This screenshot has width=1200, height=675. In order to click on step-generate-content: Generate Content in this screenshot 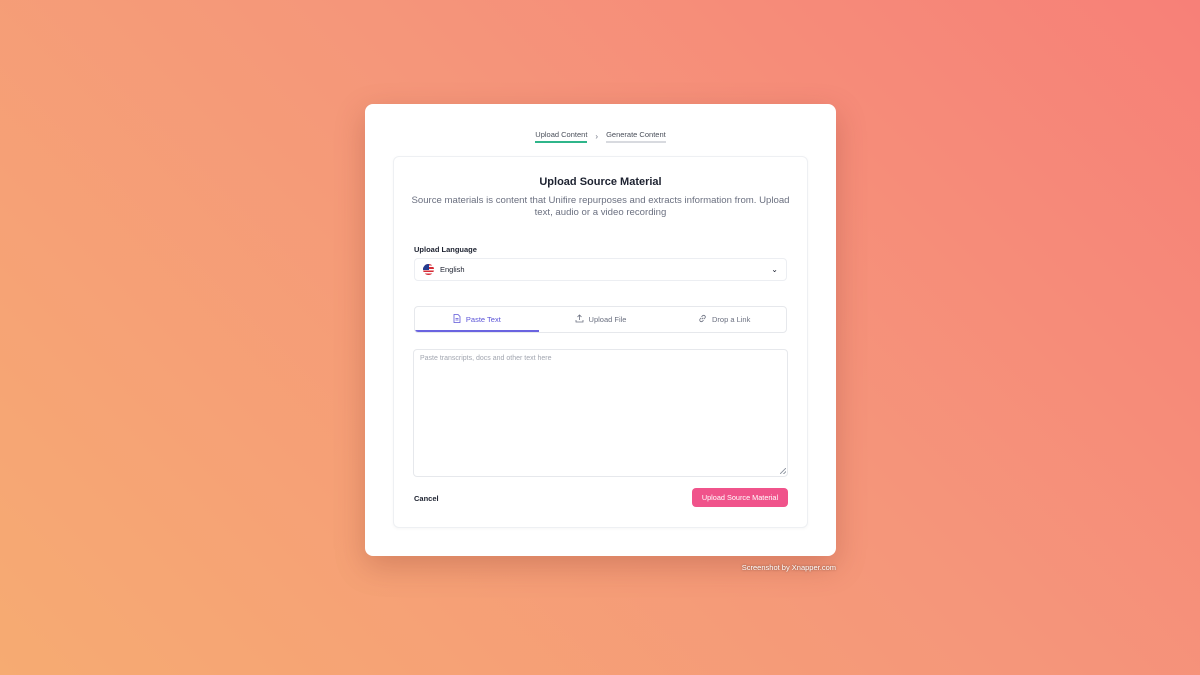, I will do `click(636, 136)`.